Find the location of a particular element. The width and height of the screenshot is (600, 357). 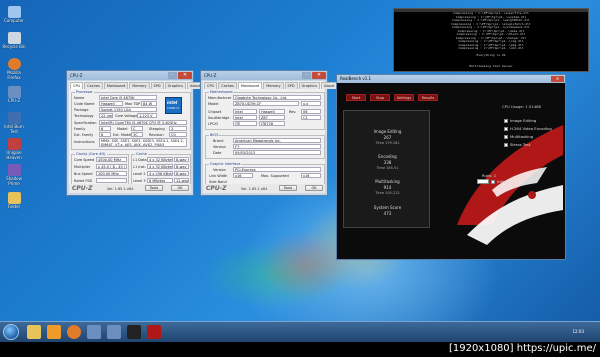

encoding-time: Time 165.51 is located at coordinates (387, 168).